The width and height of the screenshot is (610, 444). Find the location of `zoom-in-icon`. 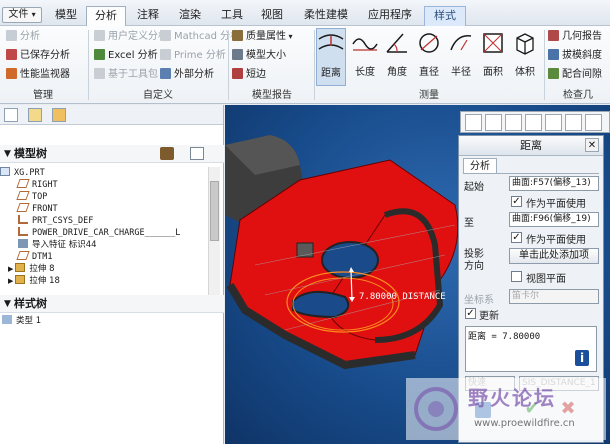

zoom-in-icon is located at coordinates (493, 122).